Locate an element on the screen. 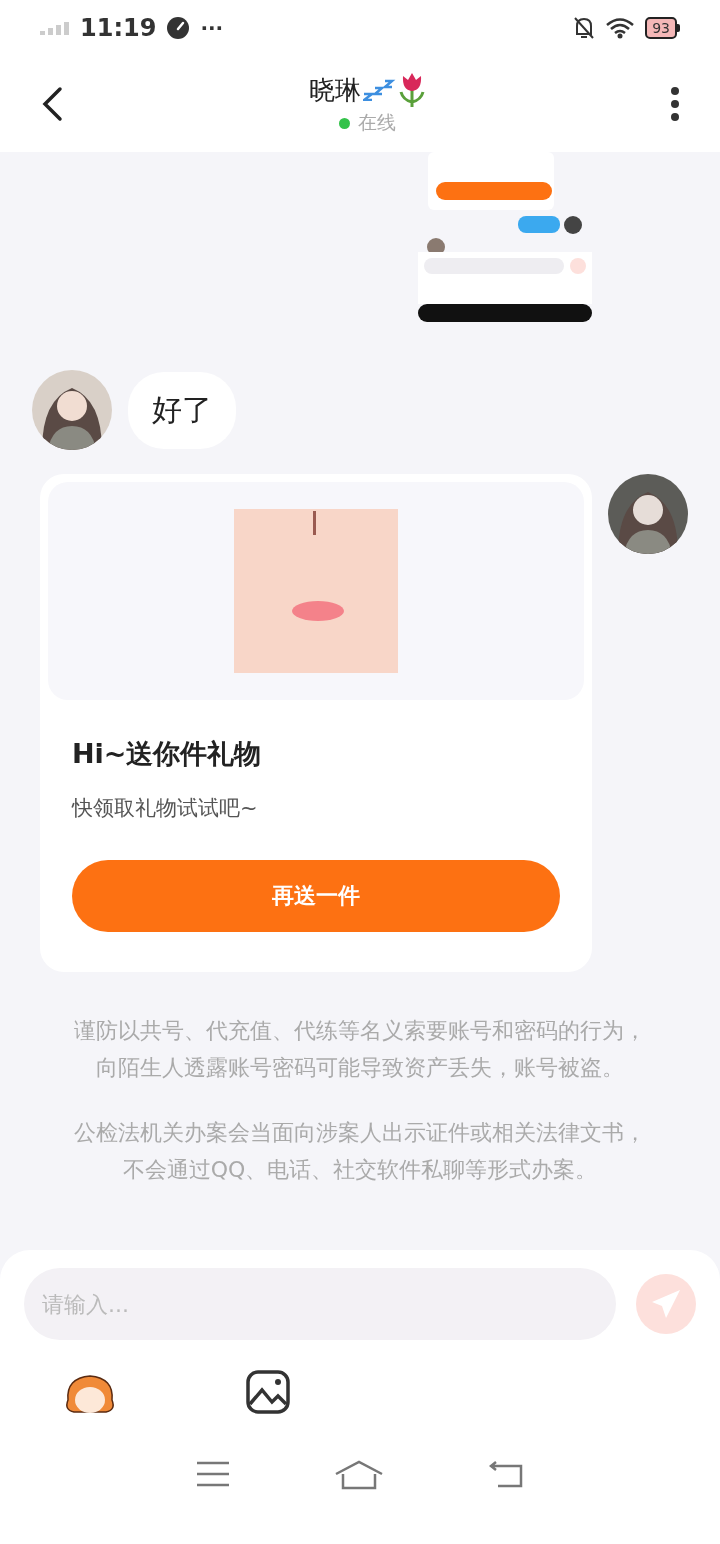 The width and height of the screenshot is (720, 1544). chat-title: 晓琳 is located at coordinates (335, 90).